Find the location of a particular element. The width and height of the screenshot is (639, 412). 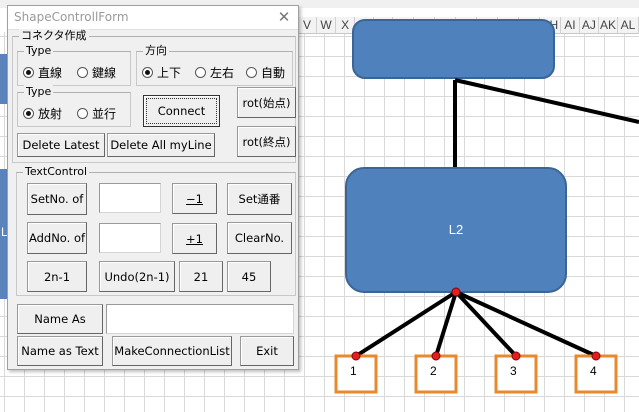

dialog-titlebar: ShapeControllForm ✕ is located at coordinates (153, 18).